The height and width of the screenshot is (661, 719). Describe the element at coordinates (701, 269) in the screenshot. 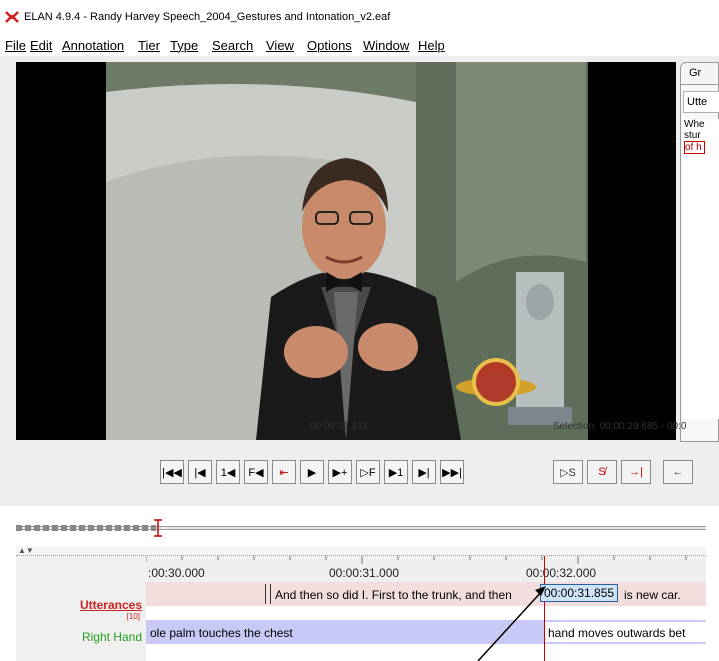

I see `annotation-text: Whe stur of h` at that location.